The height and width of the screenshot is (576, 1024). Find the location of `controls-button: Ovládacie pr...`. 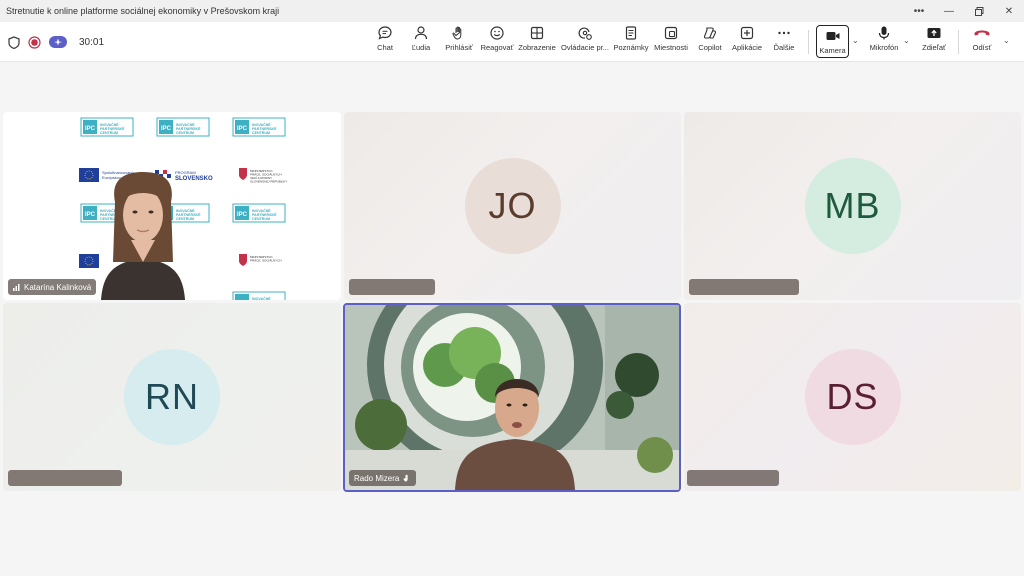

controls-button: Ovládacie pr... is located at coordinates (585, 42).